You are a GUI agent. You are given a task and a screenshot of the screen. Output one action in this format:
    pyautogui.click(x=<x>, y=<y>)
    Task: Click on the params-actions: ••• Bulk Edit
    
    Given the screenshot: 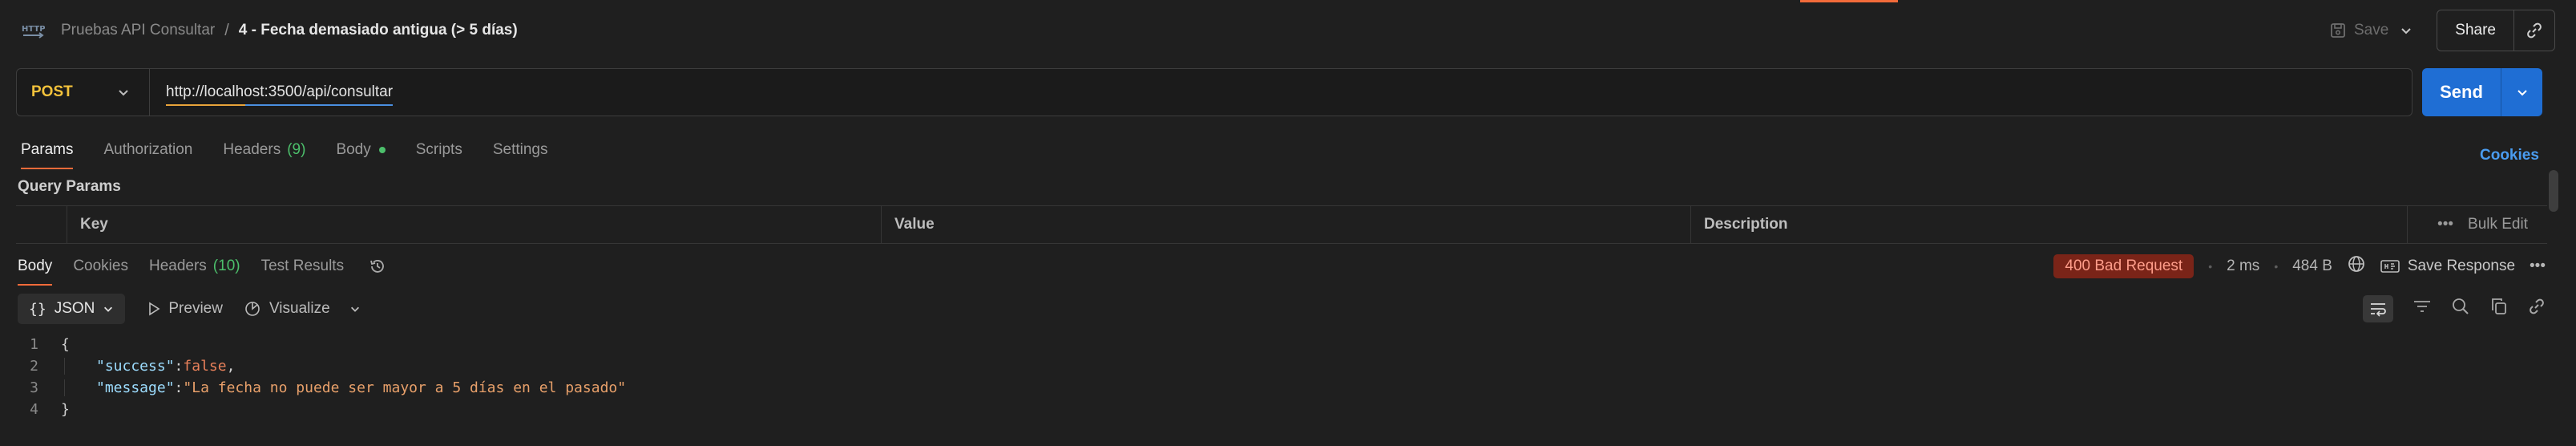 What is the action you would take?
    pyautogui.click(x=2478, y=225)
    